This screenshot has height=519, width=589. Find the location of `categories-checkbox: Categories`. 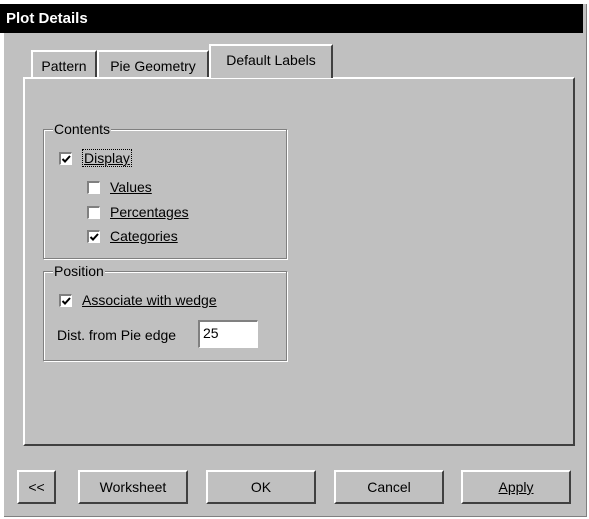

categories-checkbox: Categories is located at coordinates (132, 236).